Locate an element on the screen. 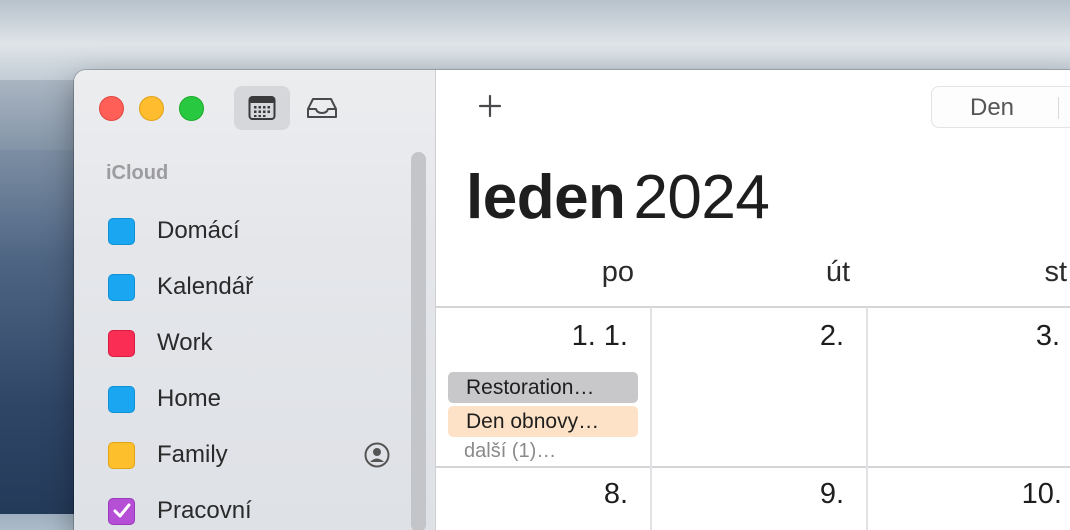 The width and height of the screenshot is (1070, 530). page-title: leden 2024 is located at coordinates (618, 197).